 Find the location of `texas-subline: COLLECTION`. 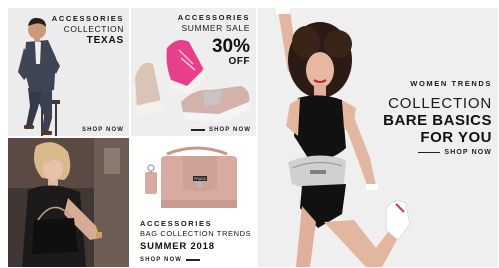

texas-subline: COLLECTION is located at coordinates (93, 29).